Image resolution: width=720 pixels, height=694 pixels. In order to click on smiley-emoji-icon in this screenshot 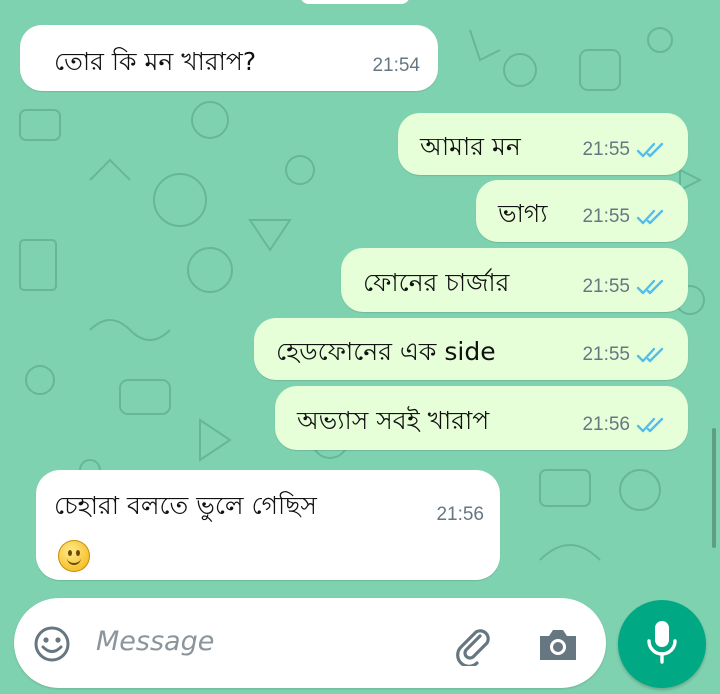, I will do `click(74, 556)`.